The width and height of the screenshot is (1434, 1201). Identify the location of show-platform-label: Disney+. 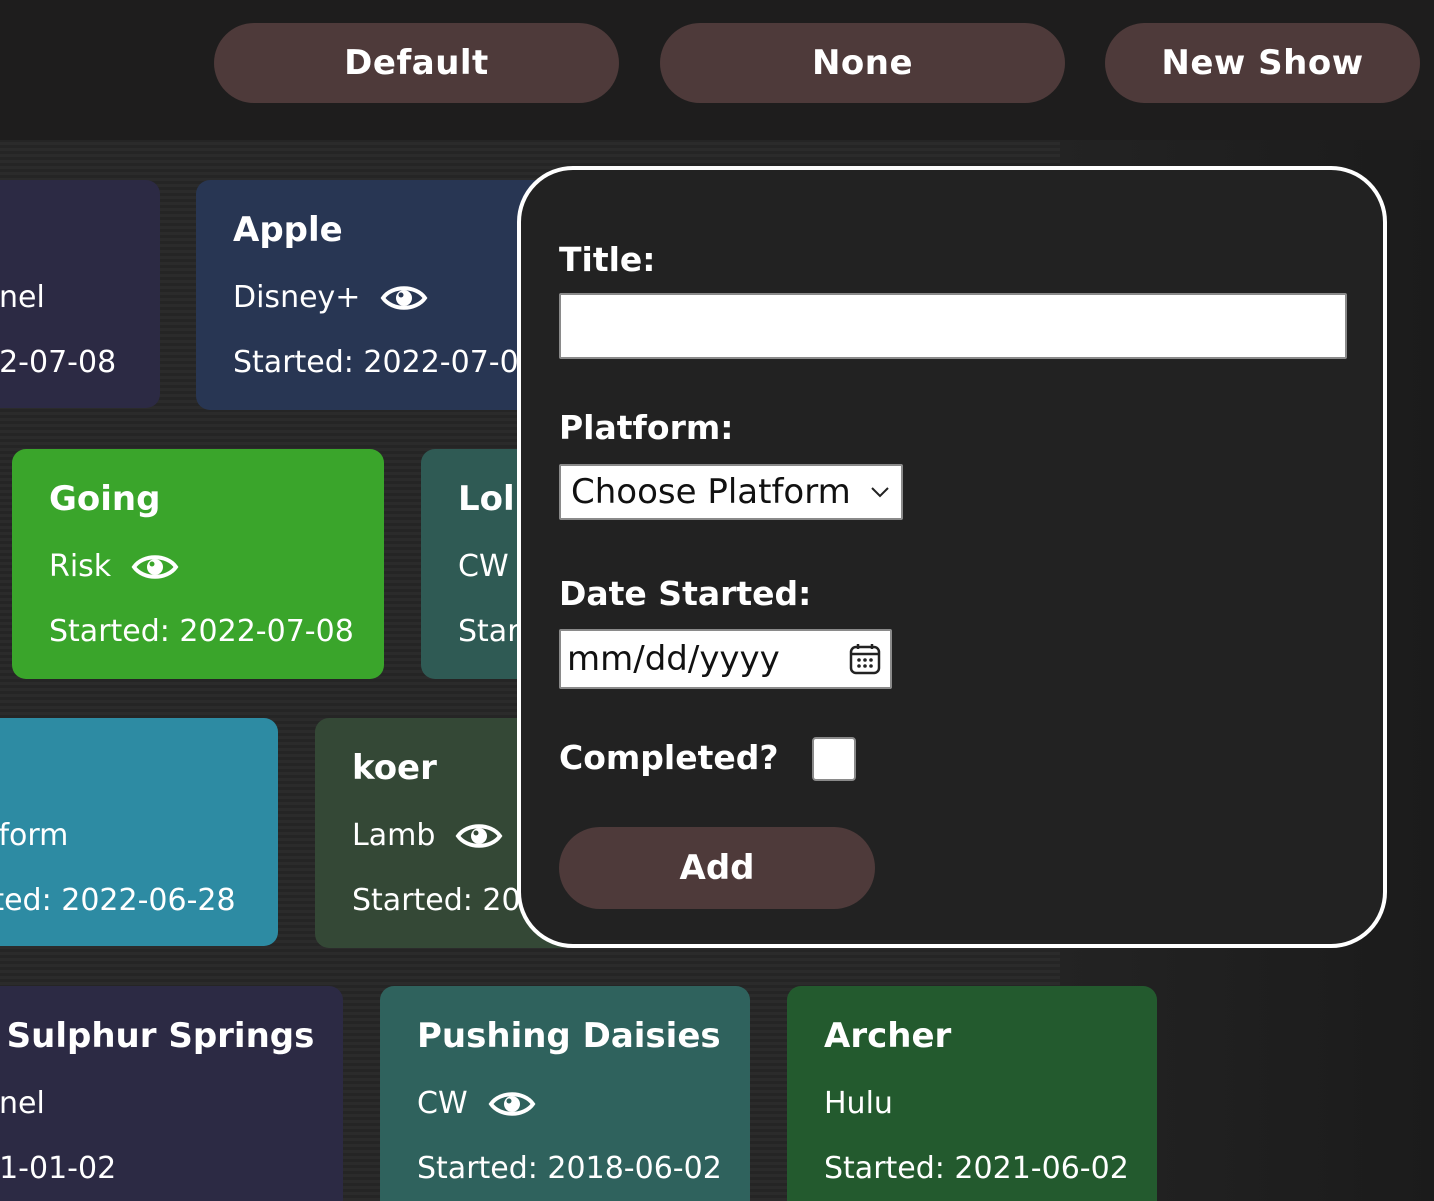
(297, 297).